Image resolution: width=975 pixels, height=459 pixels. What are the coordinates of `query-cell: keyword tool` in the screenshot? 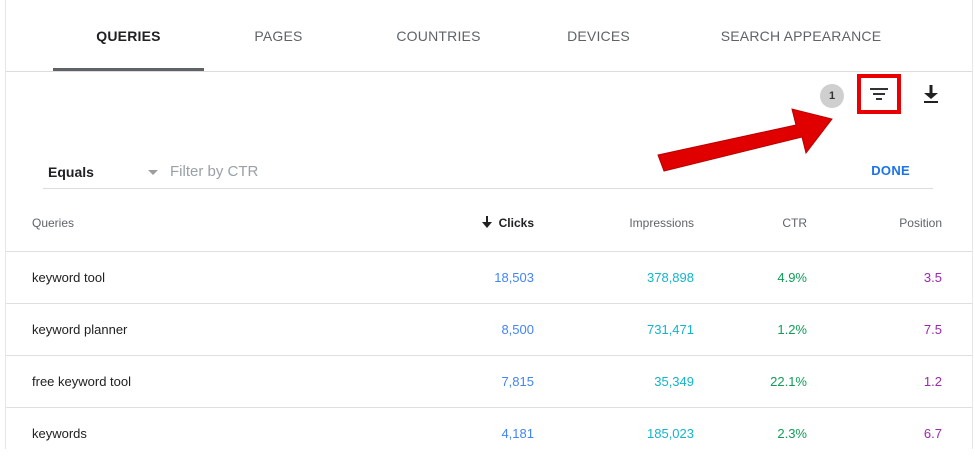 It's located at (68, 277).